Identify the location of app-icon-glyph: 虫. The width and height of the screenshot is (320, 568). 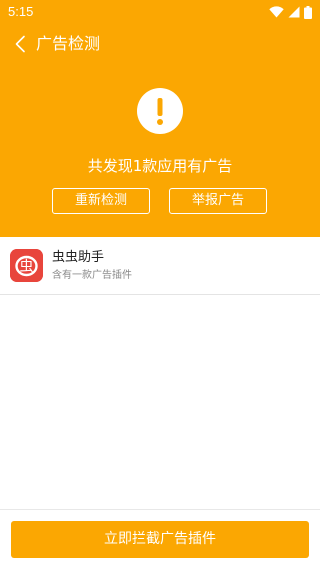
(27, 267).